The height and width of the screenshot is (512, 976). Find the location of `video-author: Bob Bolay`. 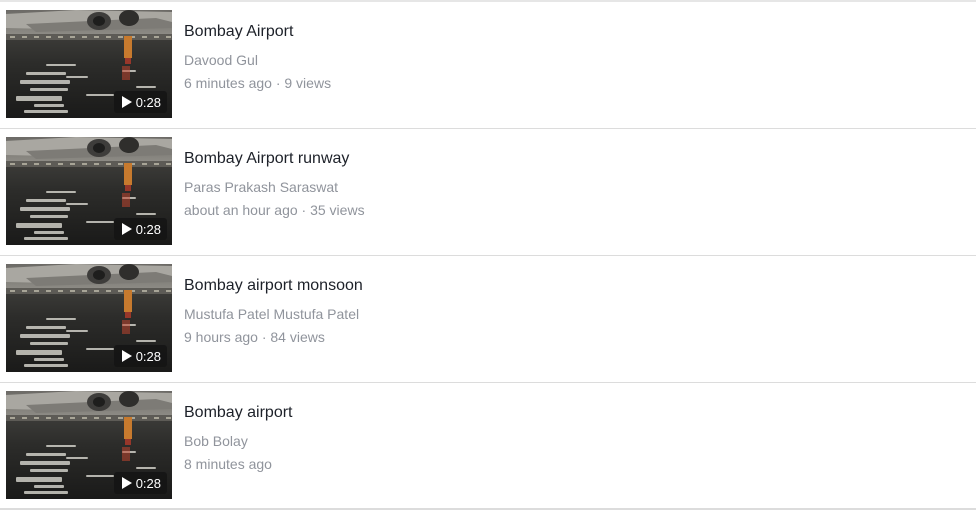

video-author: Bob Bolay is located at coordinates (238, 441).